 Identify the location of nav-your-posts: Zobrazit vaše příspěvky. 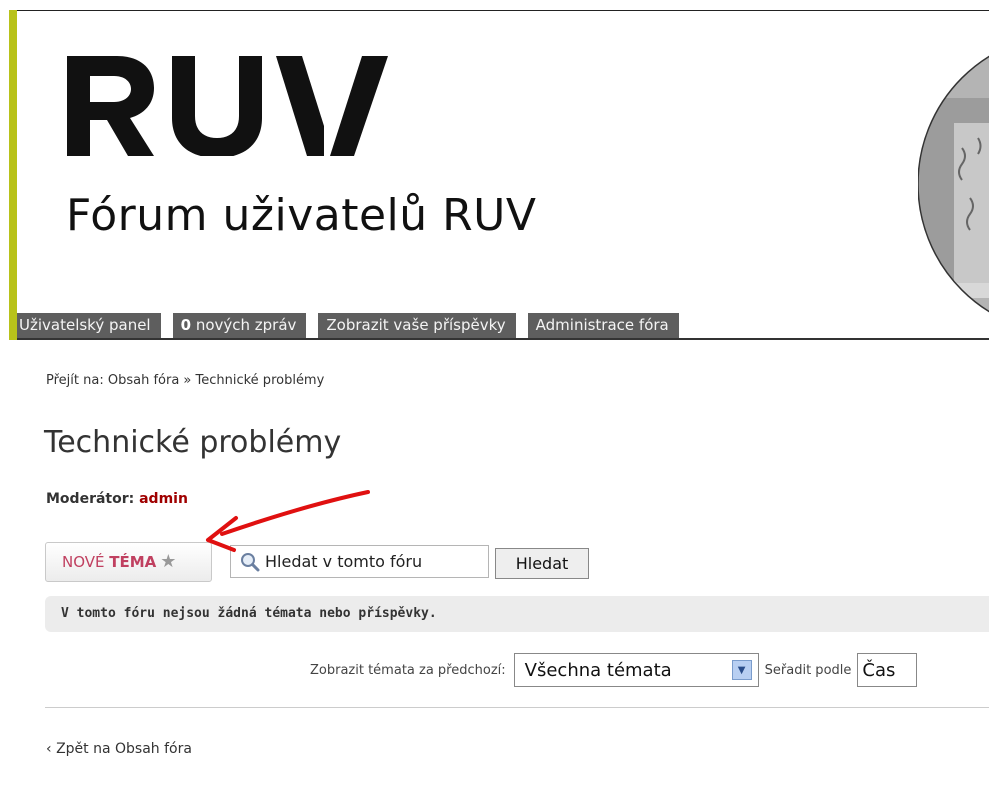
(417, 325).